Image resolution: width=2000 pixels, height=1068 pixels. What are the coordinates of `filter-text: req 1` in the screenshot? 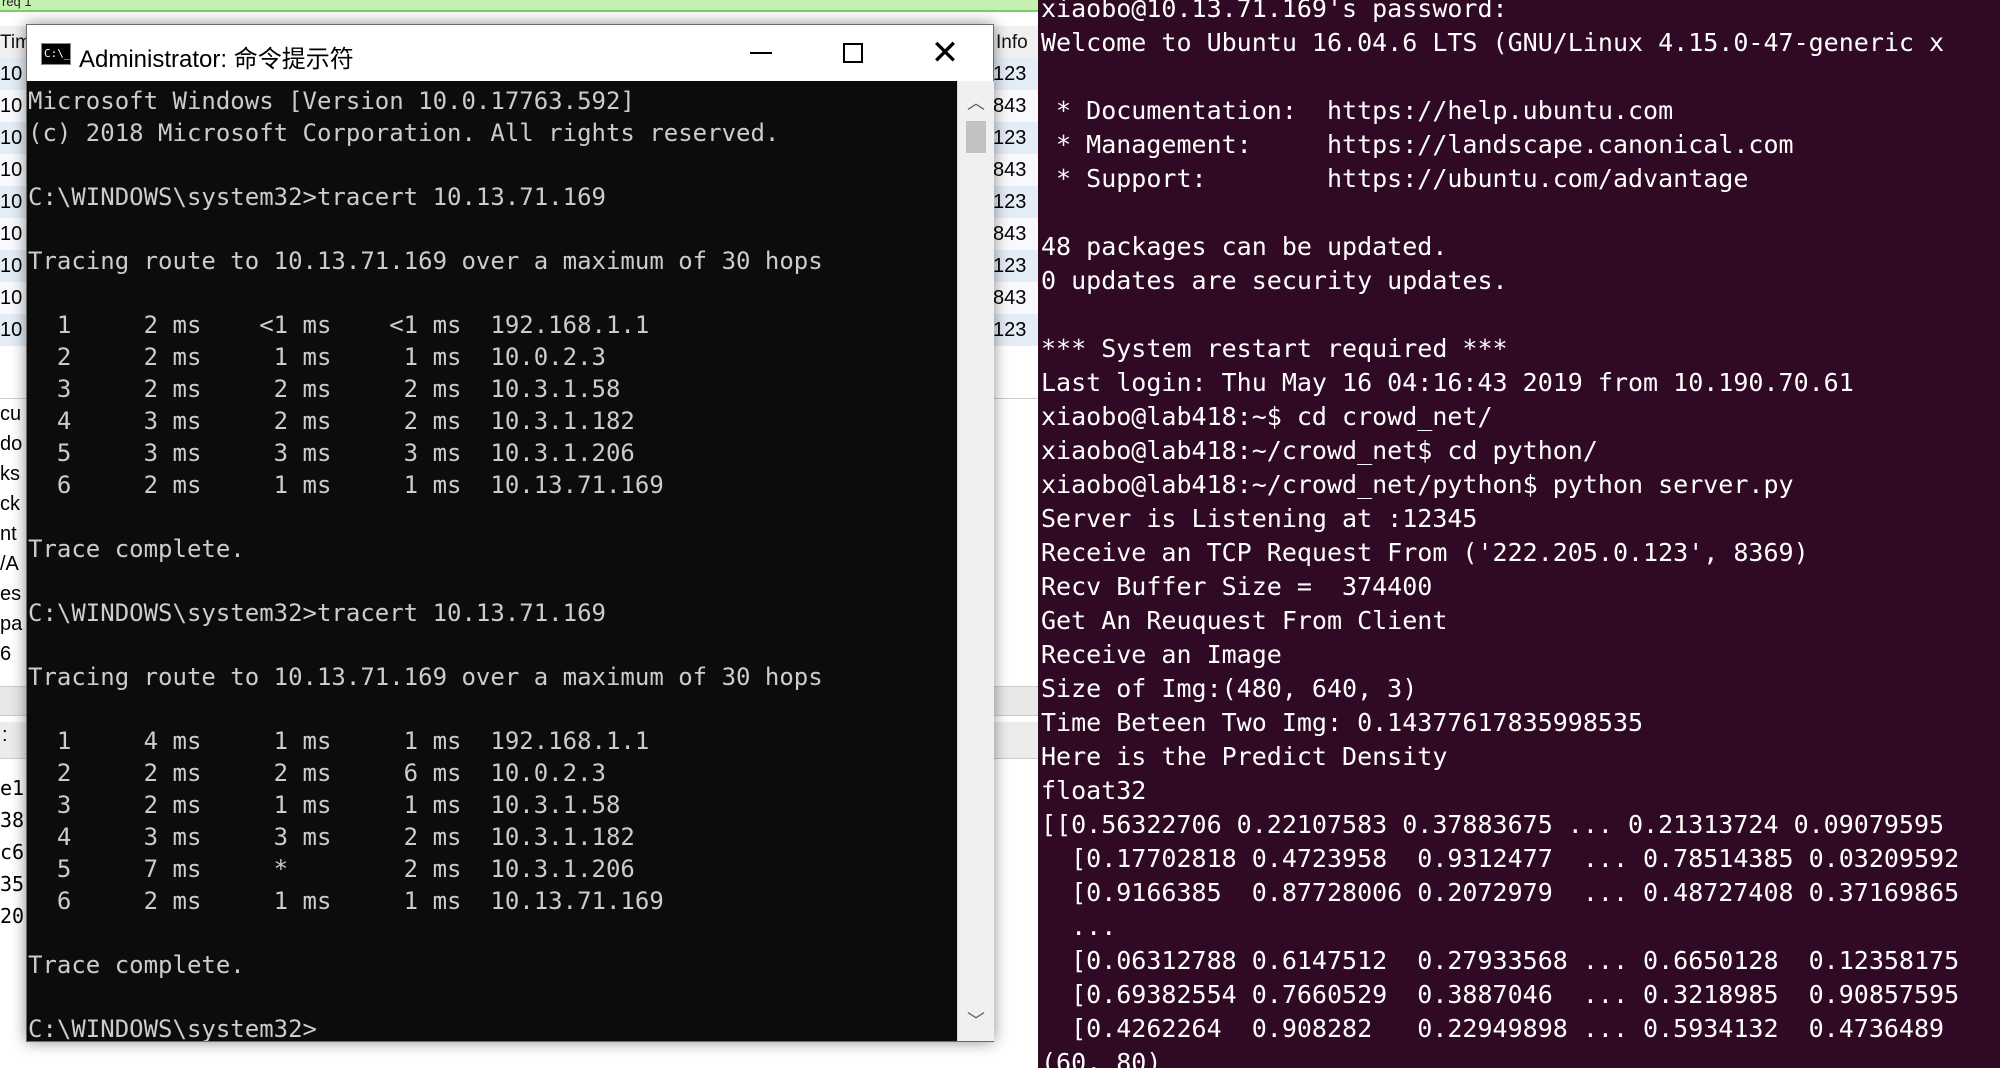 It's located at (17, 4).